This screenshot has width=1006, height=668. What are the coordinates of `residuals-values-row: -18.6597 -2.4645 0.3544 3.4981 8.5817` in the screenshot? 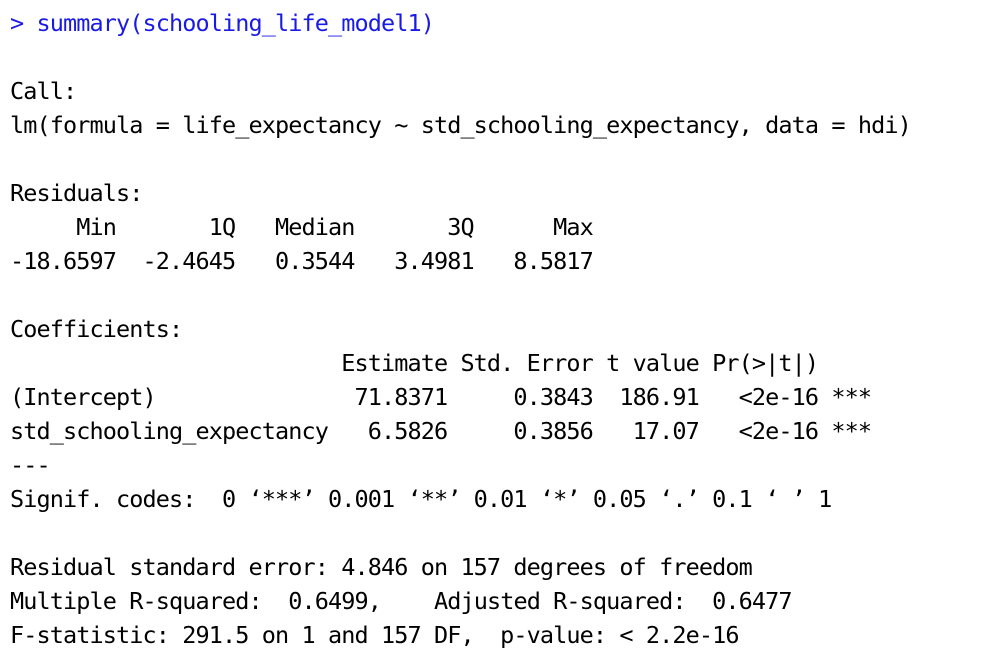 It's located at (308, 261).